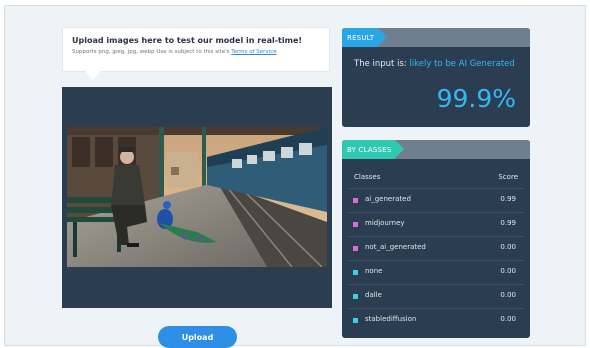  Describe the element at coordinates (435, 320) in the screenshot. I see `class-row: stablediffusion 0.00` at that location.